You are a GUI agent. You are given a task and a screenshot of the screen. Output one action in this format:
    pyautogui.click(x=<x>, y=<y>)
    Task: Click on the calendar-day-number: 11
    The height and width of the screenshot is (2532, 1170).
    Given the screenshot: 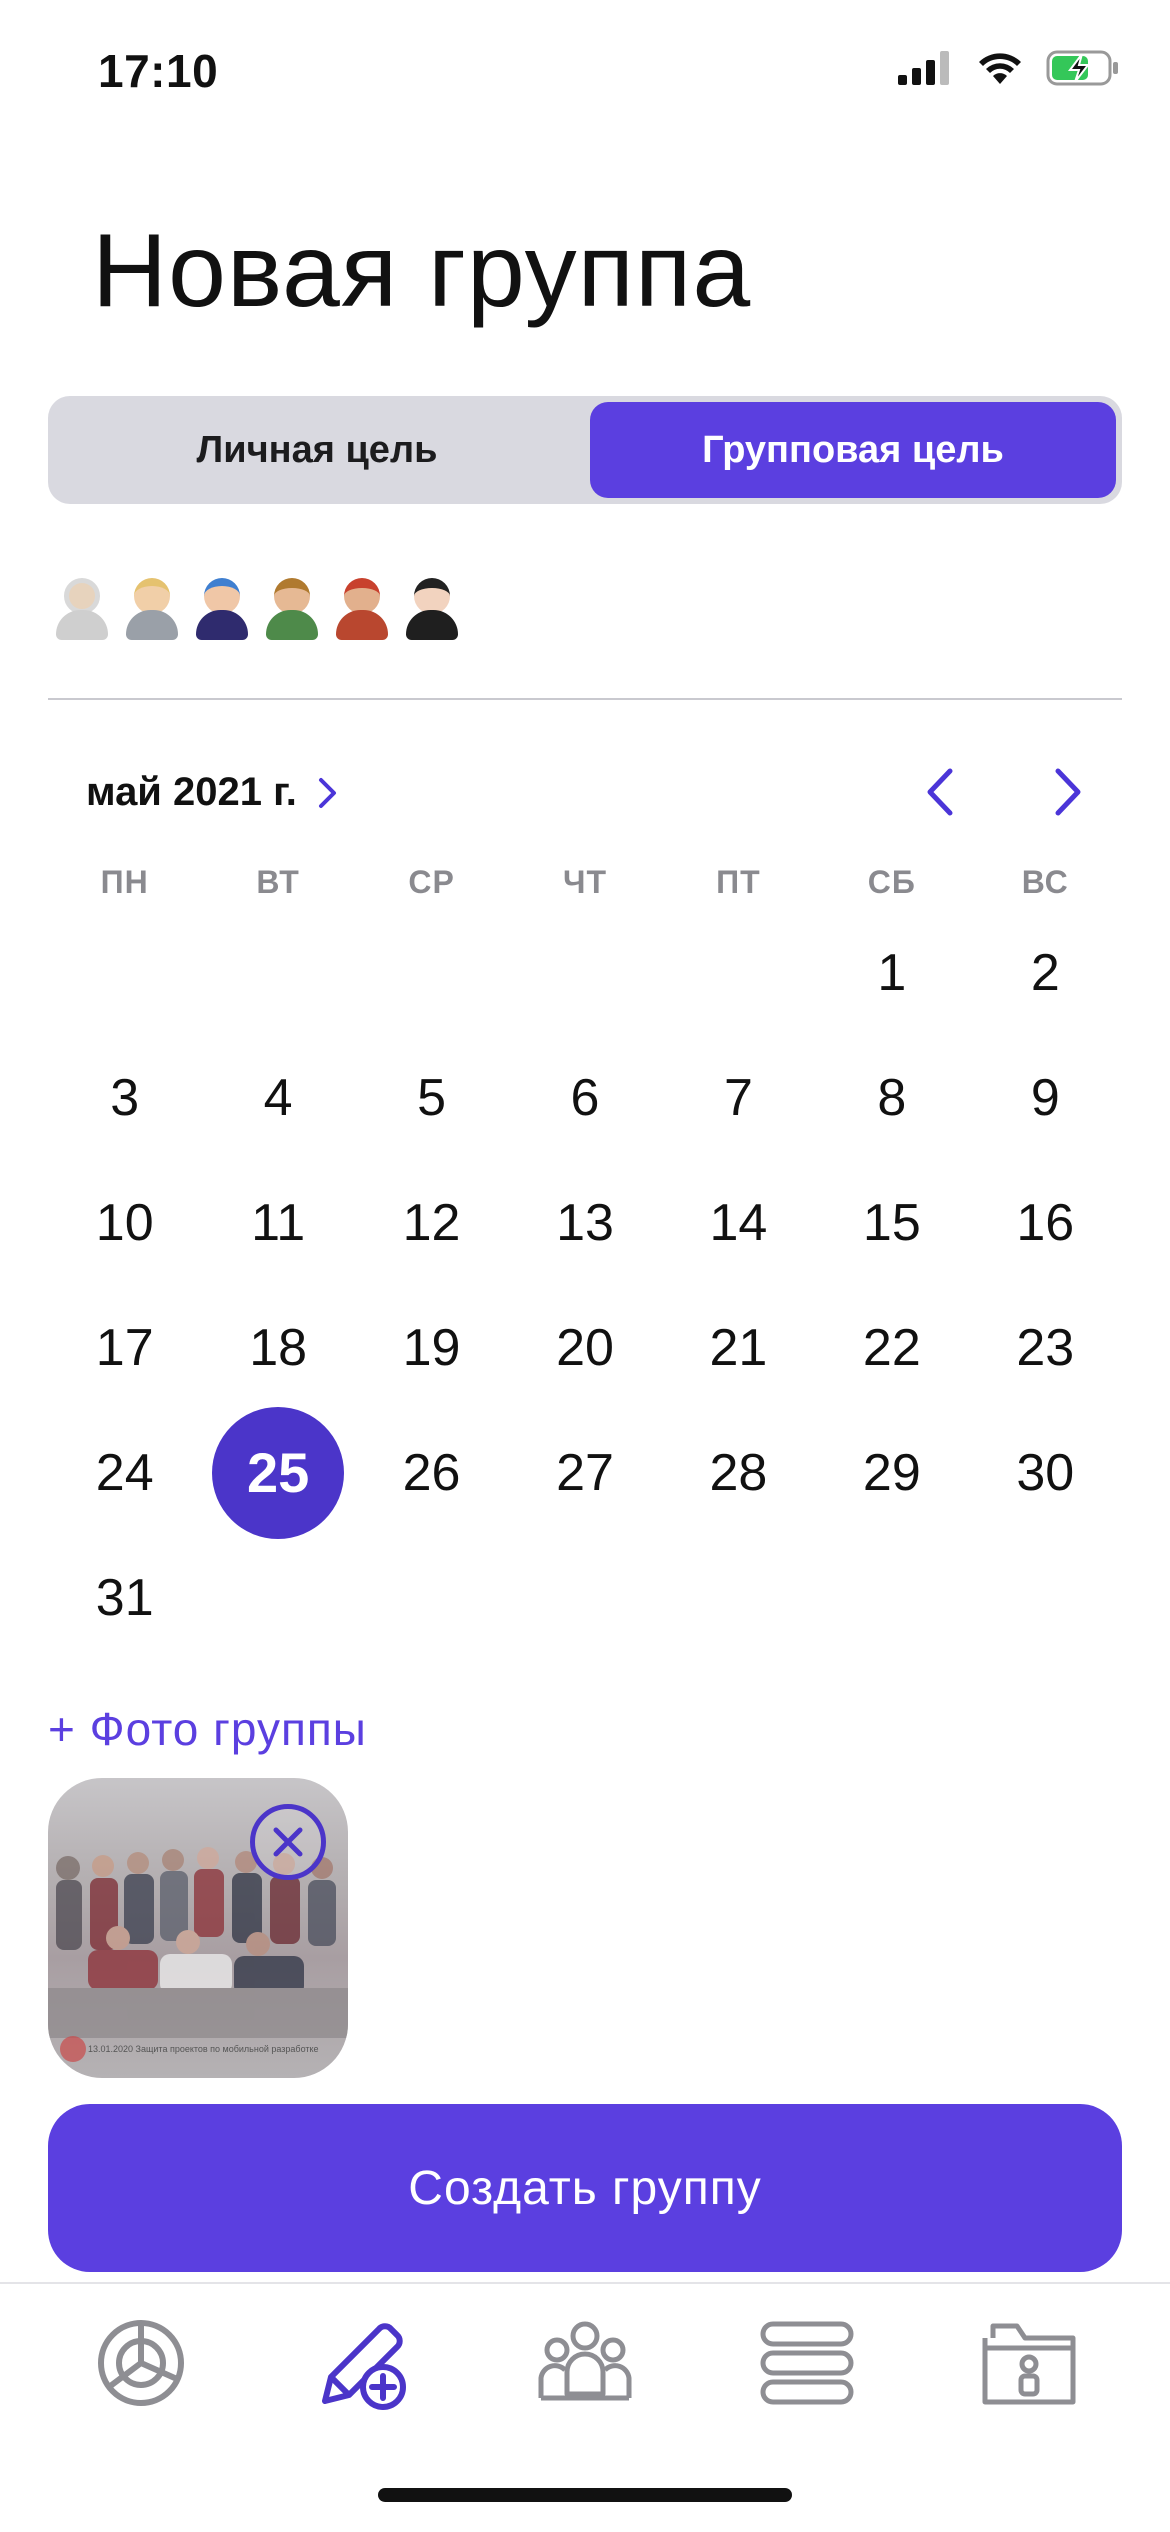 What is the action you would take?
    pyautogui.click(x=278, y=1222)
    